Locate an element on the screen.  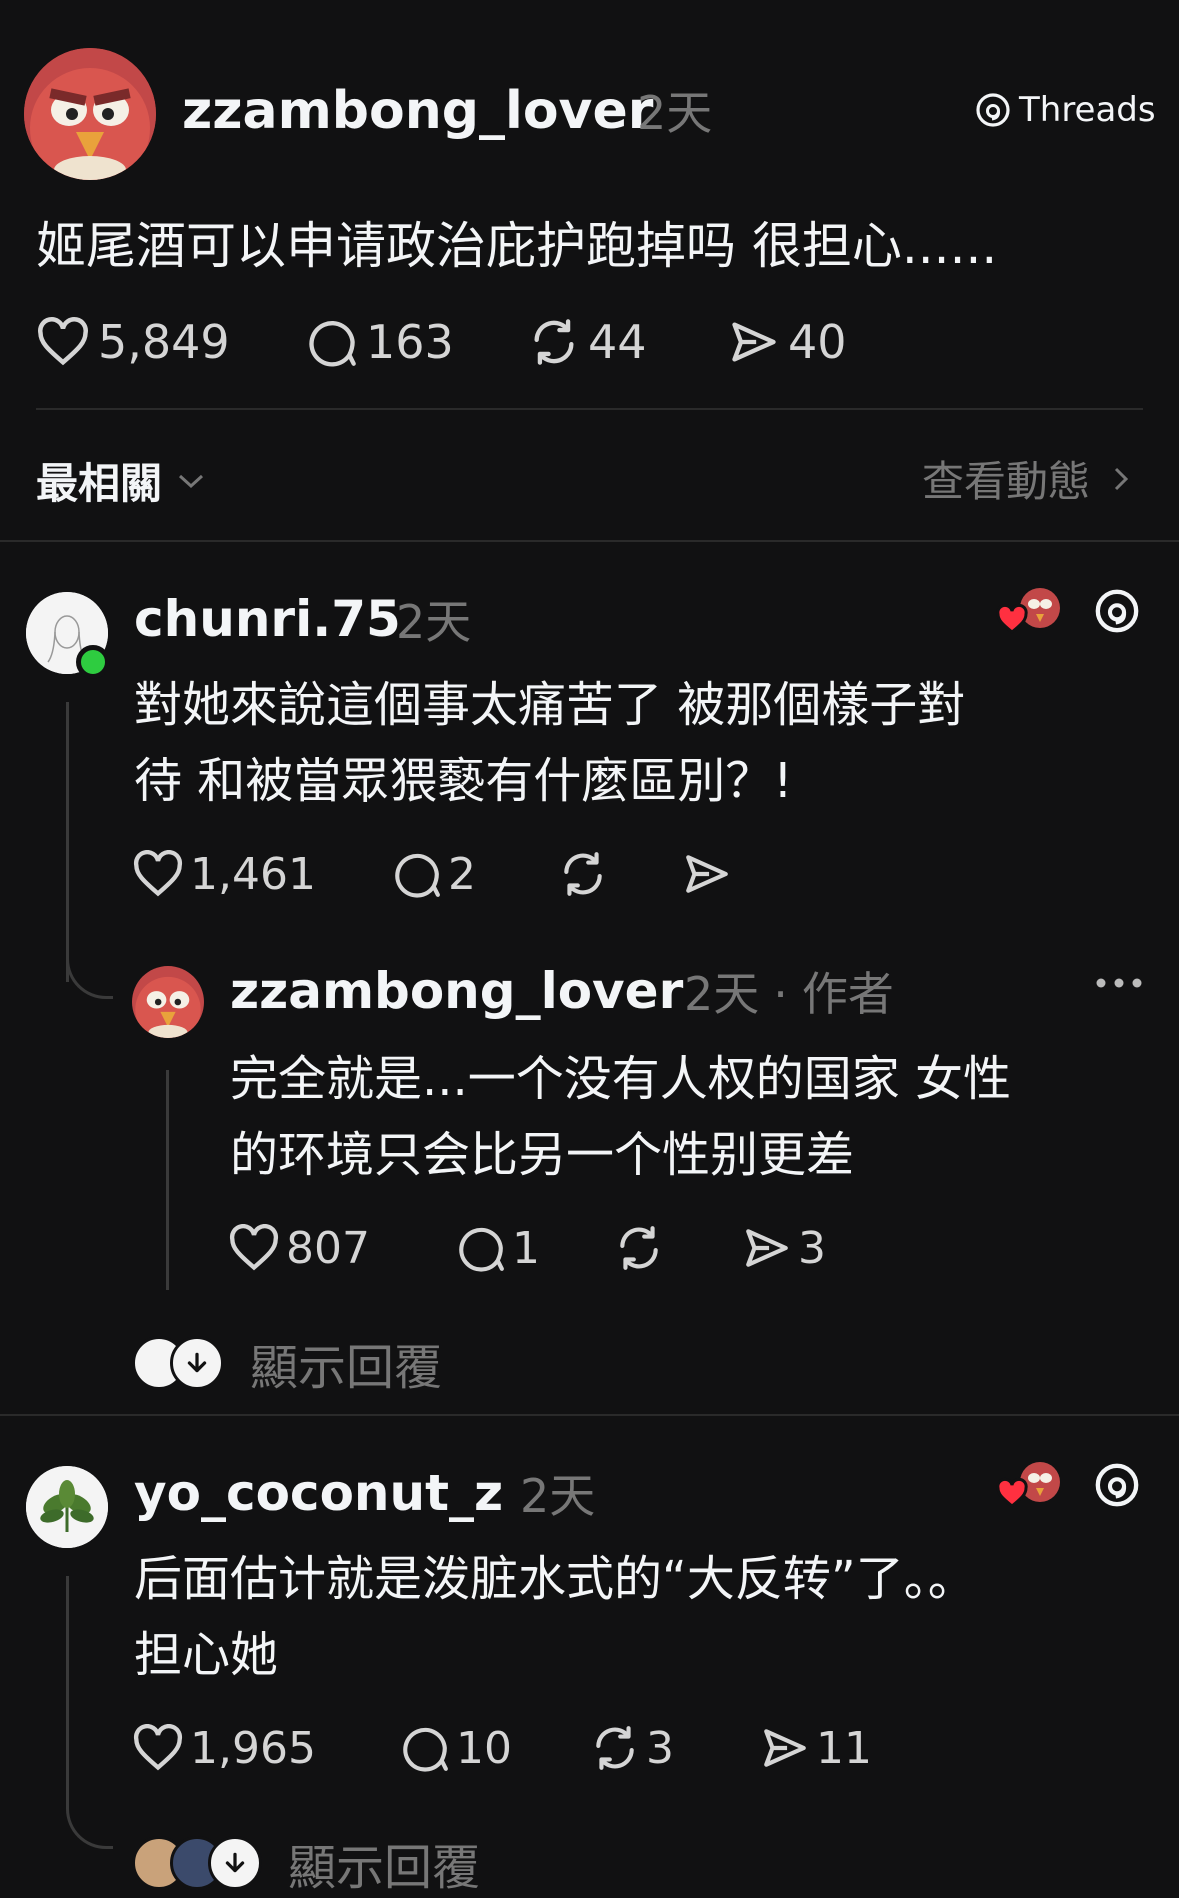
like-button: 1,965 is located at coordinates (266, 1748).